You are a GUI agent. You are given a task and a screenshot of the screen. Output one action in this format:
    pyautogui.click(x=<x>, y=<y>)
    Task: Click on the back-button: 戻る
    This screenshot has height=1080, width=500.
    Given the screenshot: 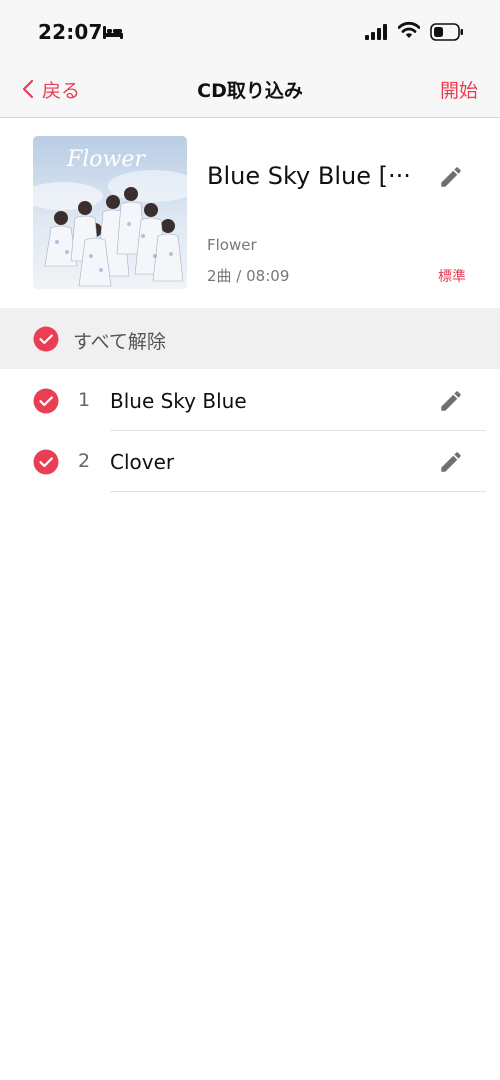 What is the action you would take?
    pyautogui.click(x=51, y=89)
    